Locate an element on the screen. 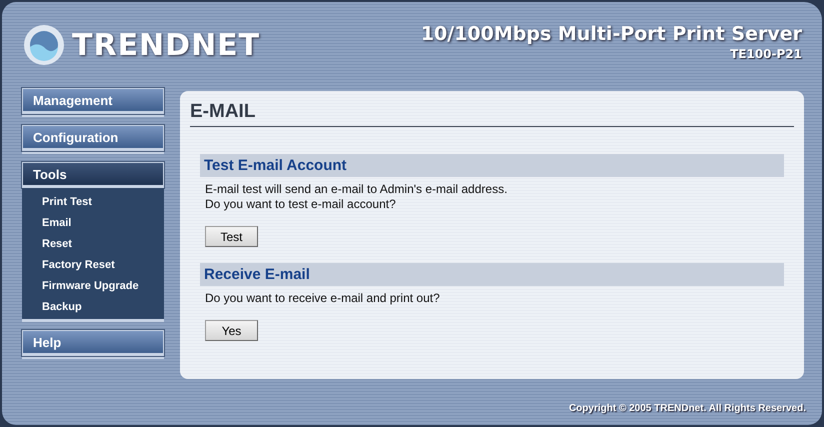  submenu-link: Backup is located at coordinates (103, 307).